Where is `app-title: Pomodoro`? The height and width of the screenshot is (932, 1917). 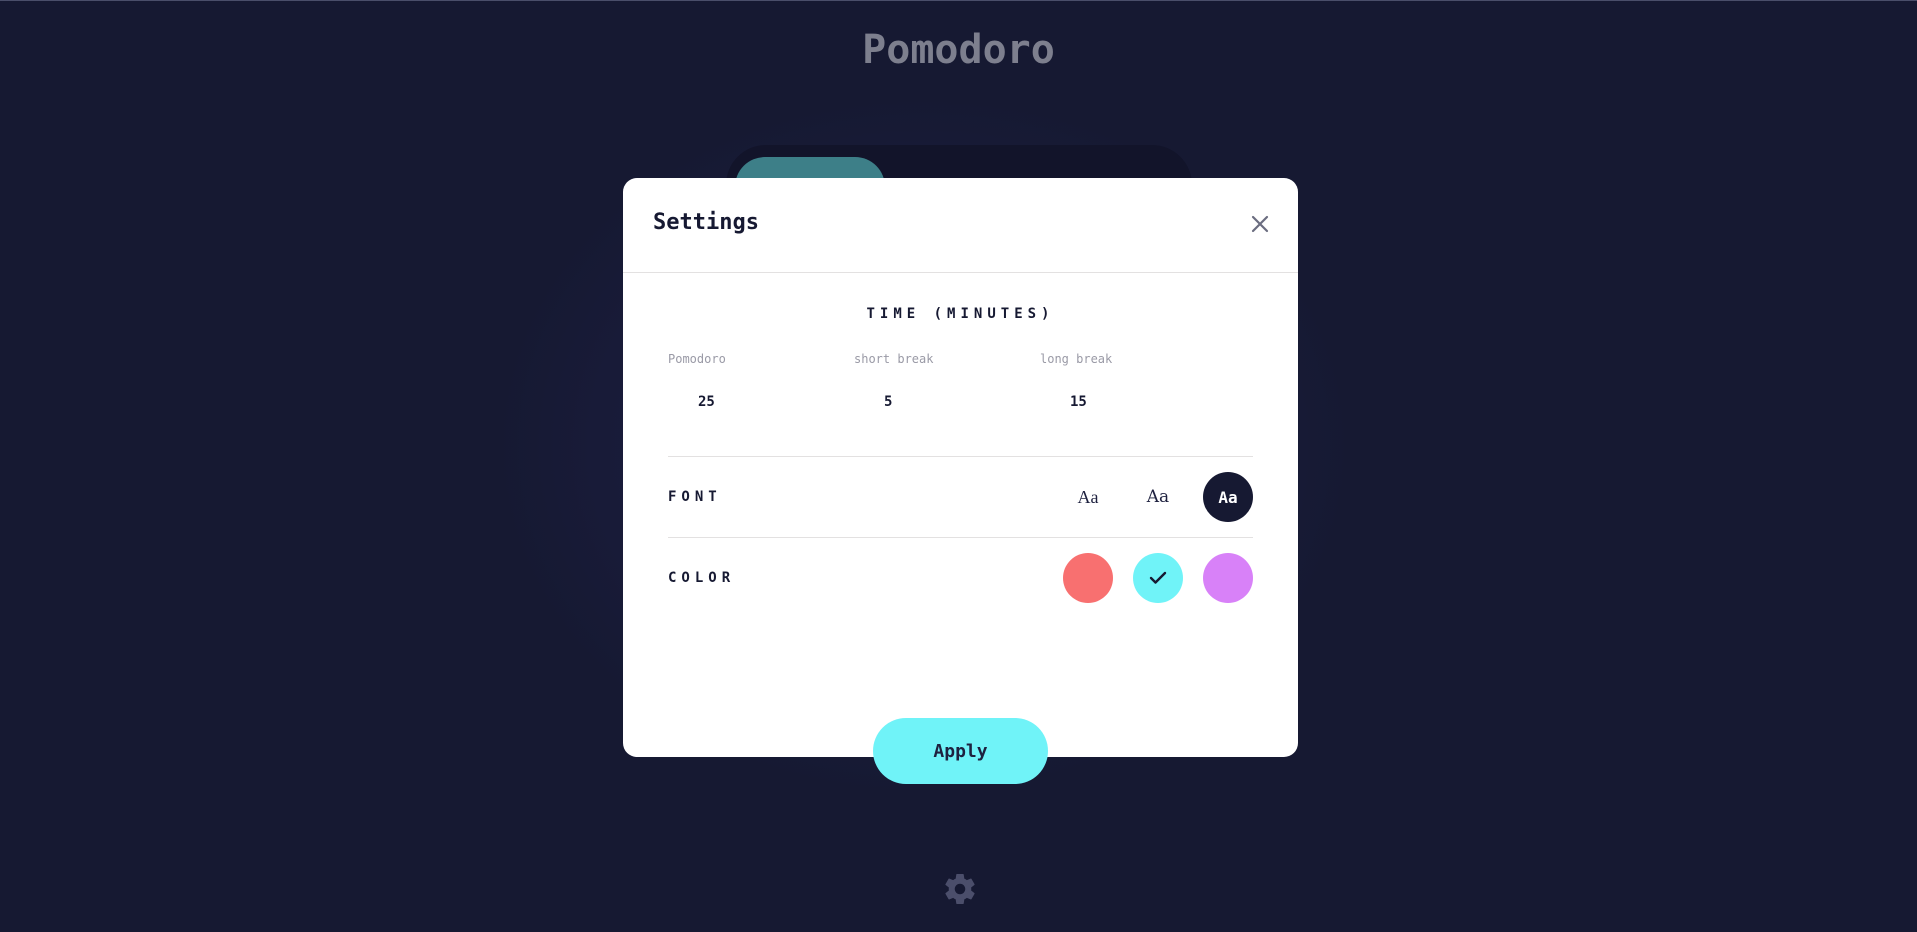 app-title: Pomodoro is located at coordinates (958, 50).